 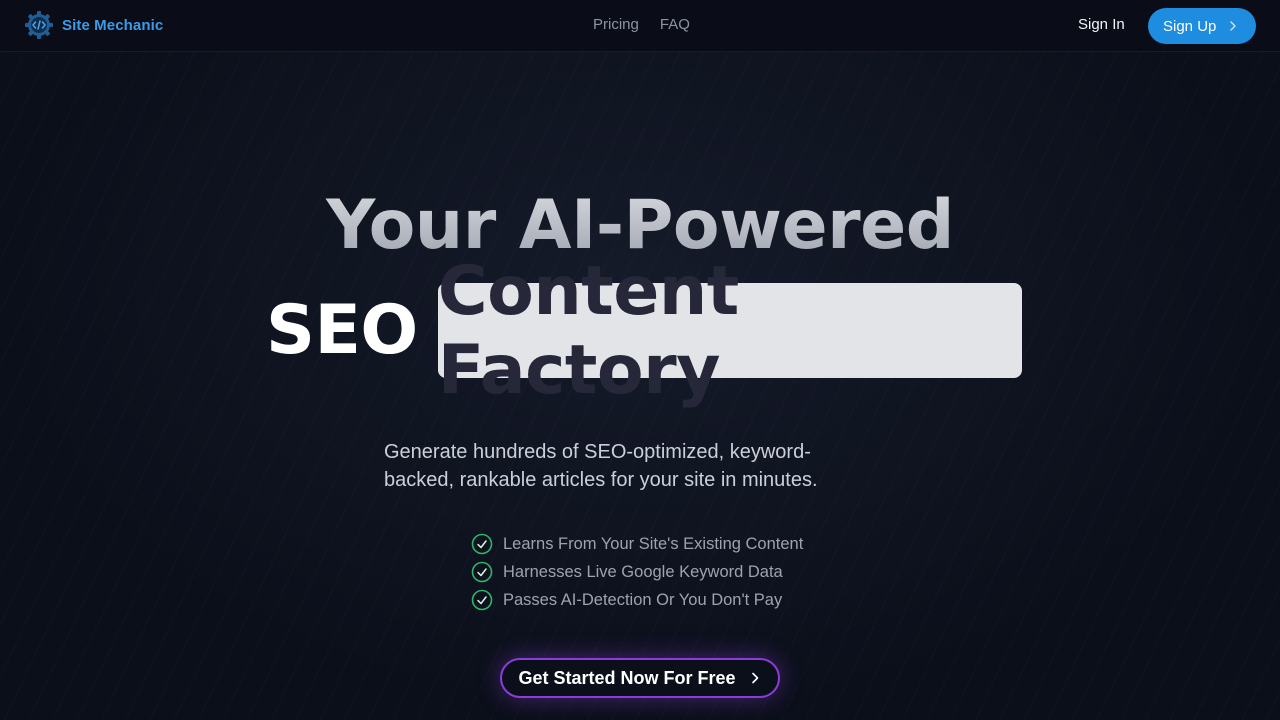 I want to click on feature-text: Learns From Your Site's Existing Content, so click(x=653, y=543).